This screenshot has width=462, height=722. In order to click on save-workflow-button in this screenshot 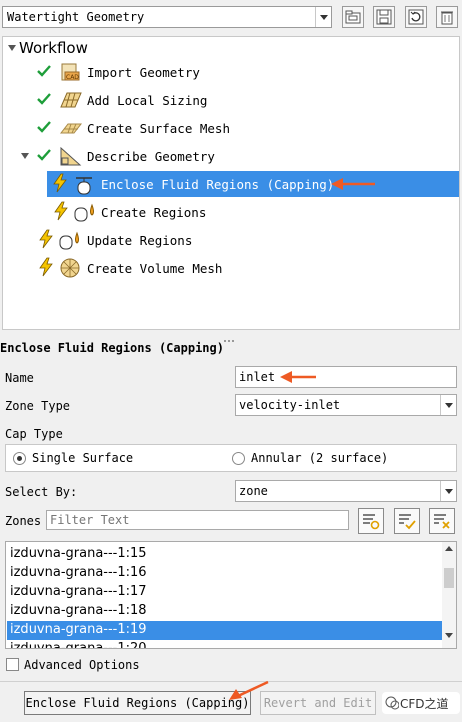, I will do `click(384, 17)`.